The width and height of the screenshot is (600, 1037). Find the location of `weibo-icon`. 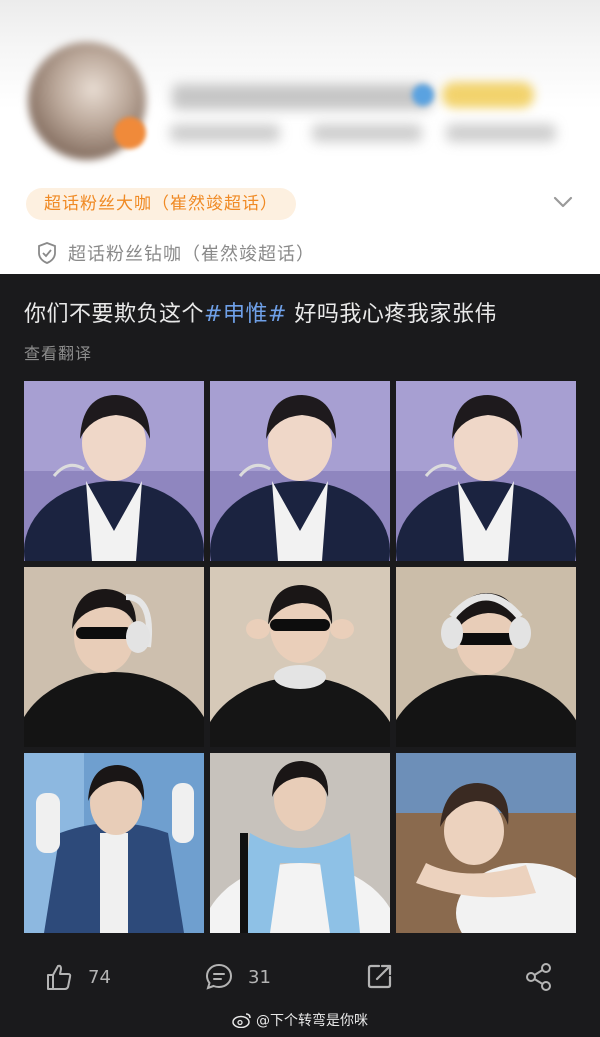

weibo-icon is located at coordinates (241, 1020).